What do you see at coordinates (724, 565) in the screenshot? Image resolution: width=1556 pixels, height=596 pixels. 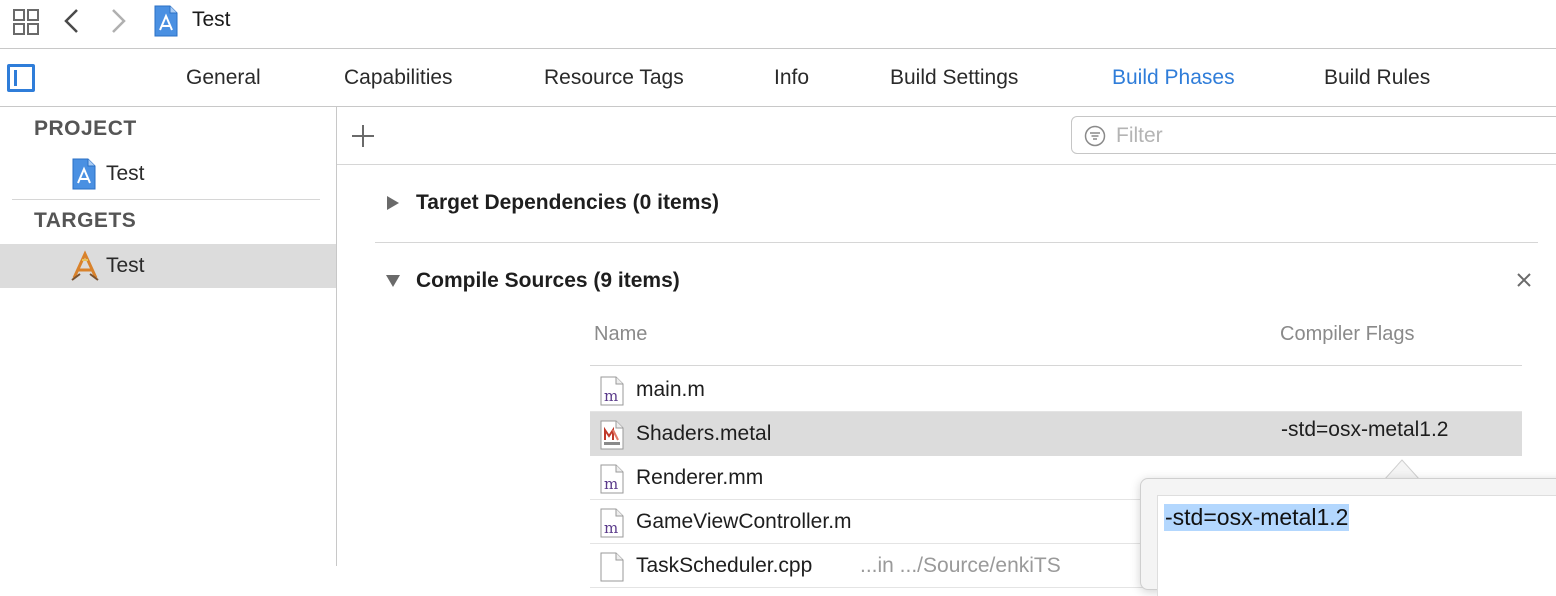 I see `file-name: TaskScheduler.cpp` at bounding box center [724, 565].